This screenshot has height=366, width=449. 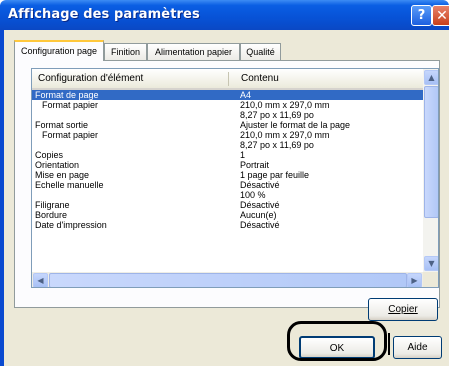 What do you see at coordinates (431, 263) in the screenshot?
I see `scroll-down-icon: ▼` at bounding box center [431, 263].